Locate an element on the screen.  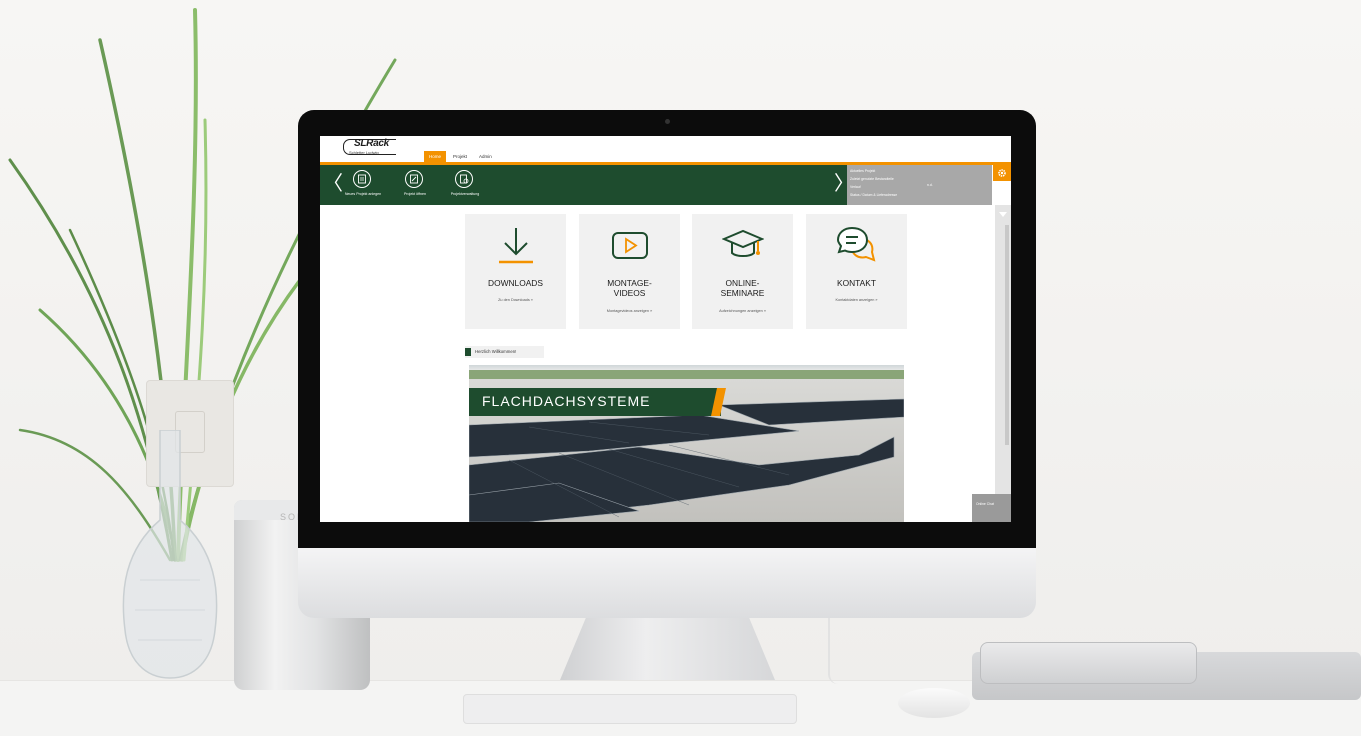
logo-subtitle: Schletter Ludwig is located at coordinates (364, 152).